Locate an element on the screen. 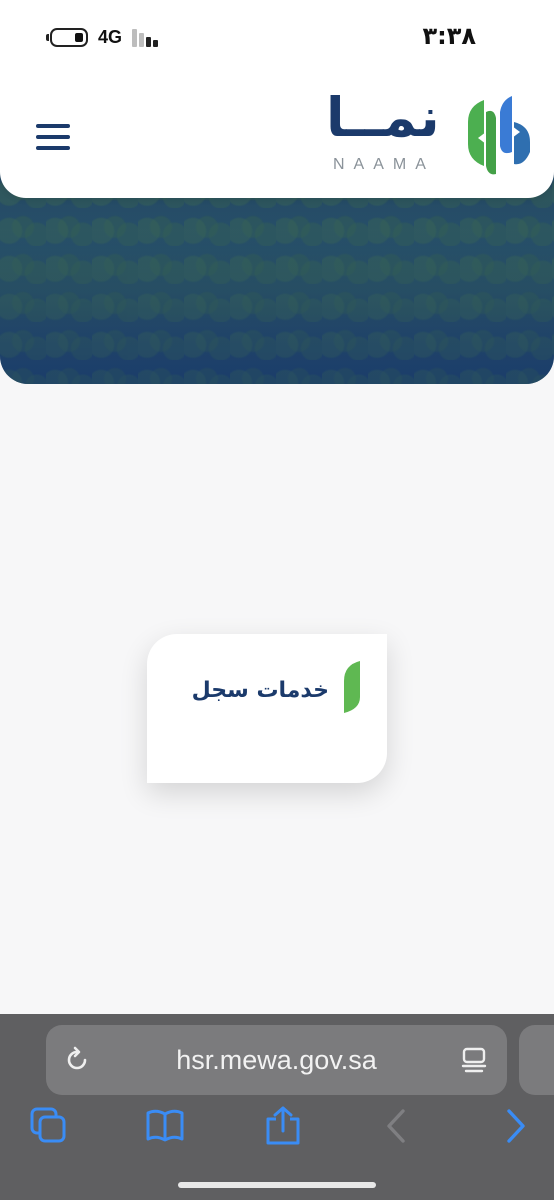 The width and height of the screenshot is (554, 1200). next-tab-preview is located at coordinates (536, 1060).